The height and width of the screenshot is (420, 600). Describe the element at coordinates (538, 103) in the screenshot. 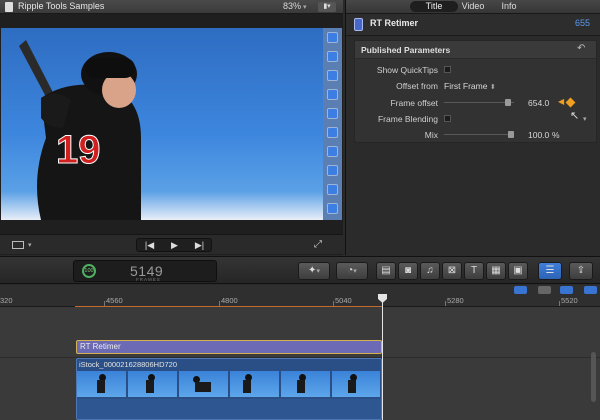

I see `frame-offset-value: 654.0` at that location.